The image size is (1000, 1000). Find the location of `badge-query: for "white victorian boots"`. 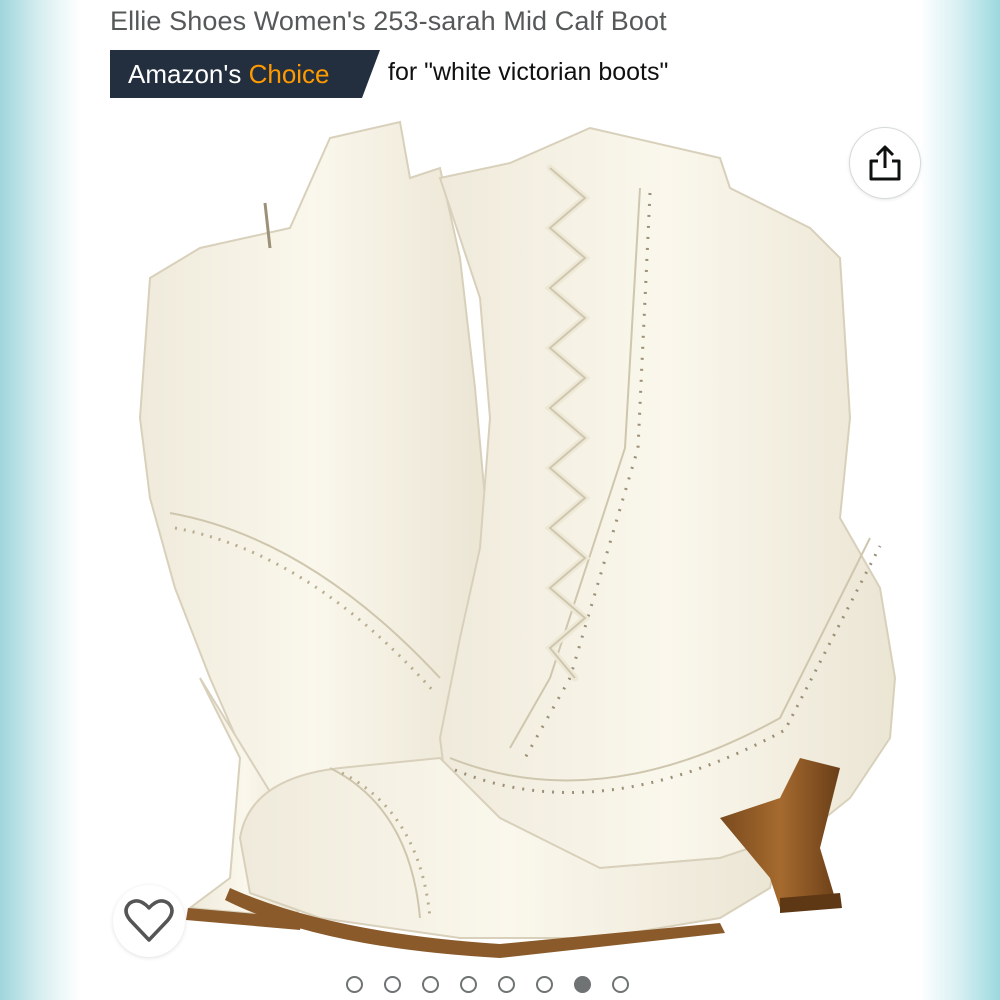

badge-query: for "white victorian boots" is located at coordinates (528, 72).